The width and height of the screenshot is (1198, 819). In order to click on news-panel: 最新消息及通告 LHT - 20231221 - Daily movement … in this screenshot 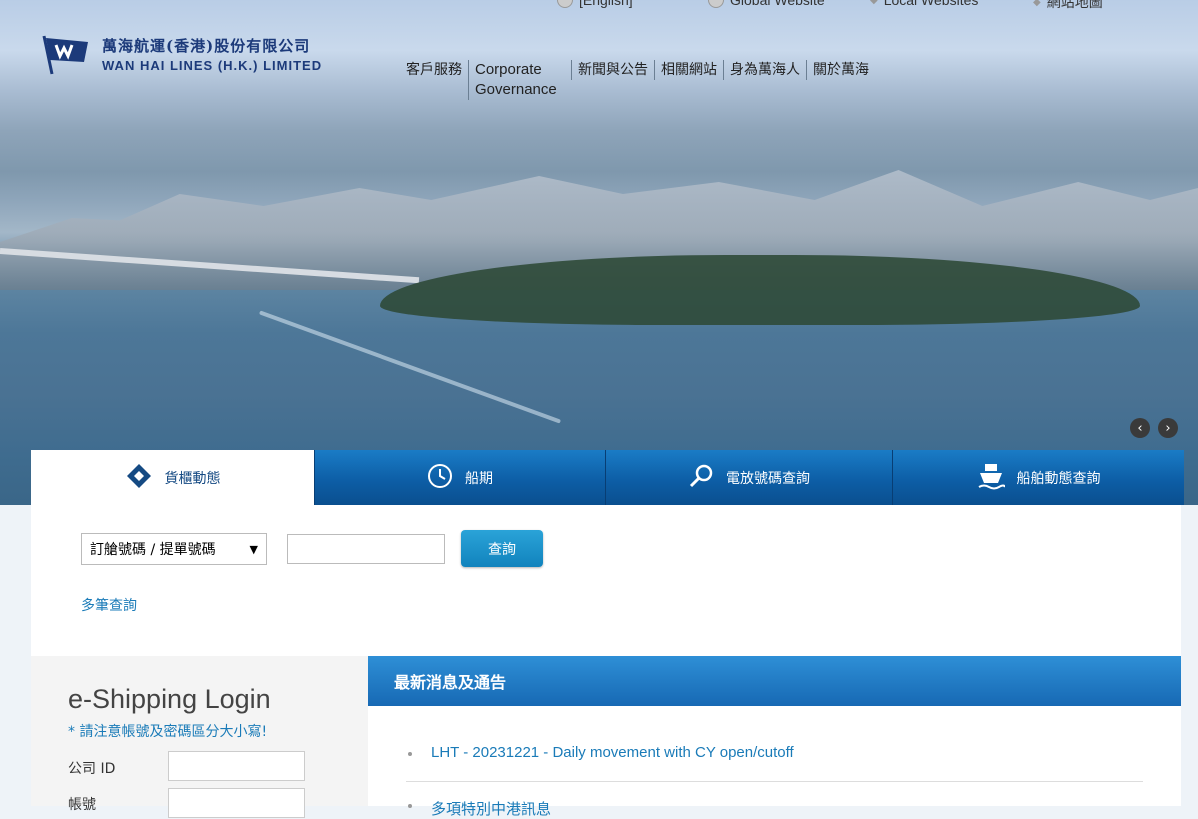, I will do `click(774, 737)`.